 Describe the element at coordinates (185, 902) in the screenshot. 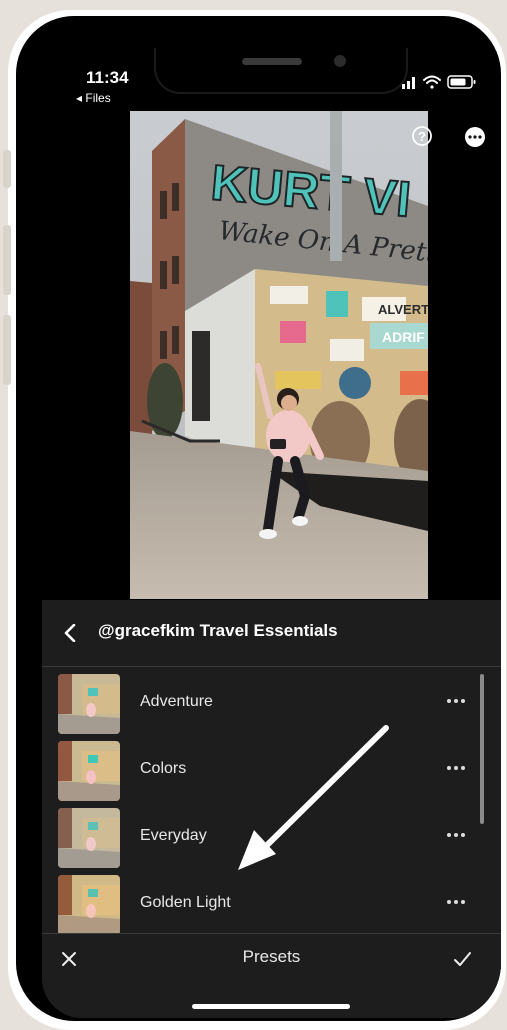

I see `preset-label: Golden Light` at that location.